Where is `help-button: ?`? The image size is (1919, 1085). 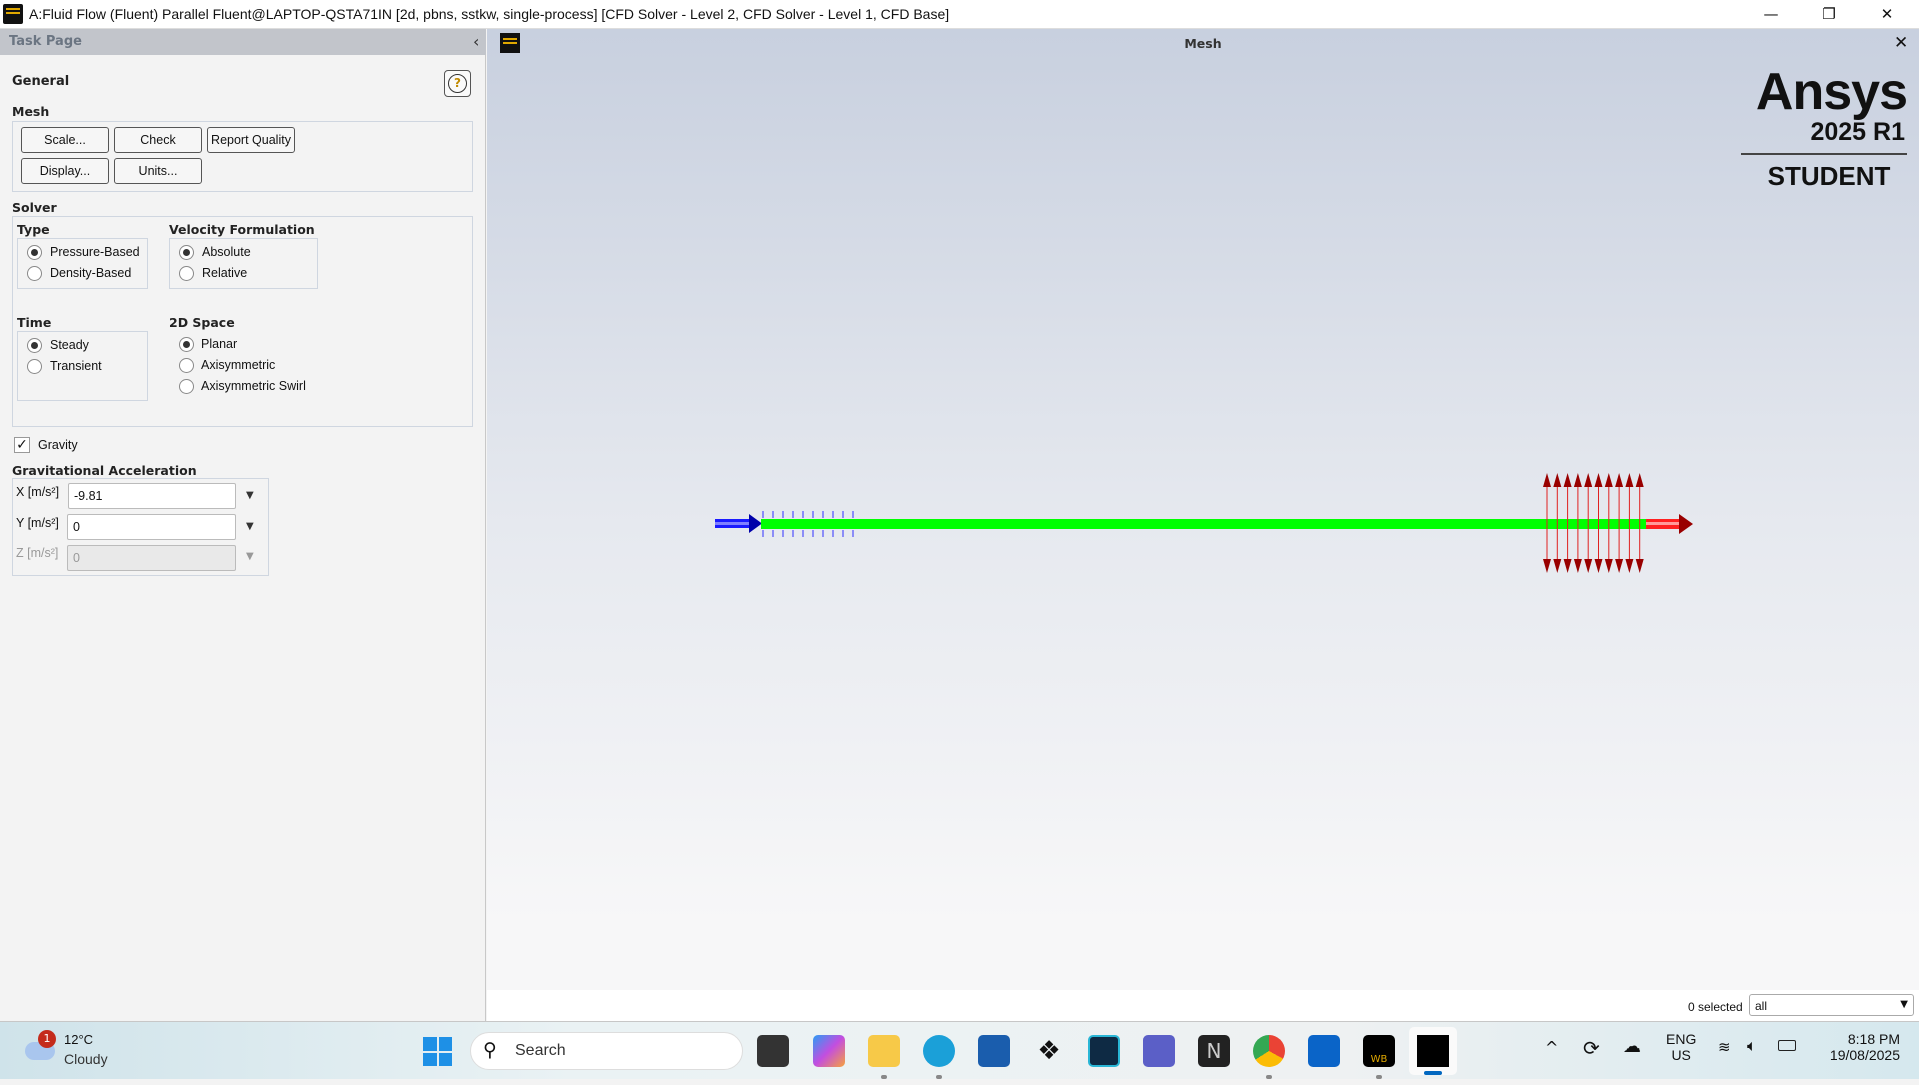
help-button: ? is located at coordinates (457, 83).